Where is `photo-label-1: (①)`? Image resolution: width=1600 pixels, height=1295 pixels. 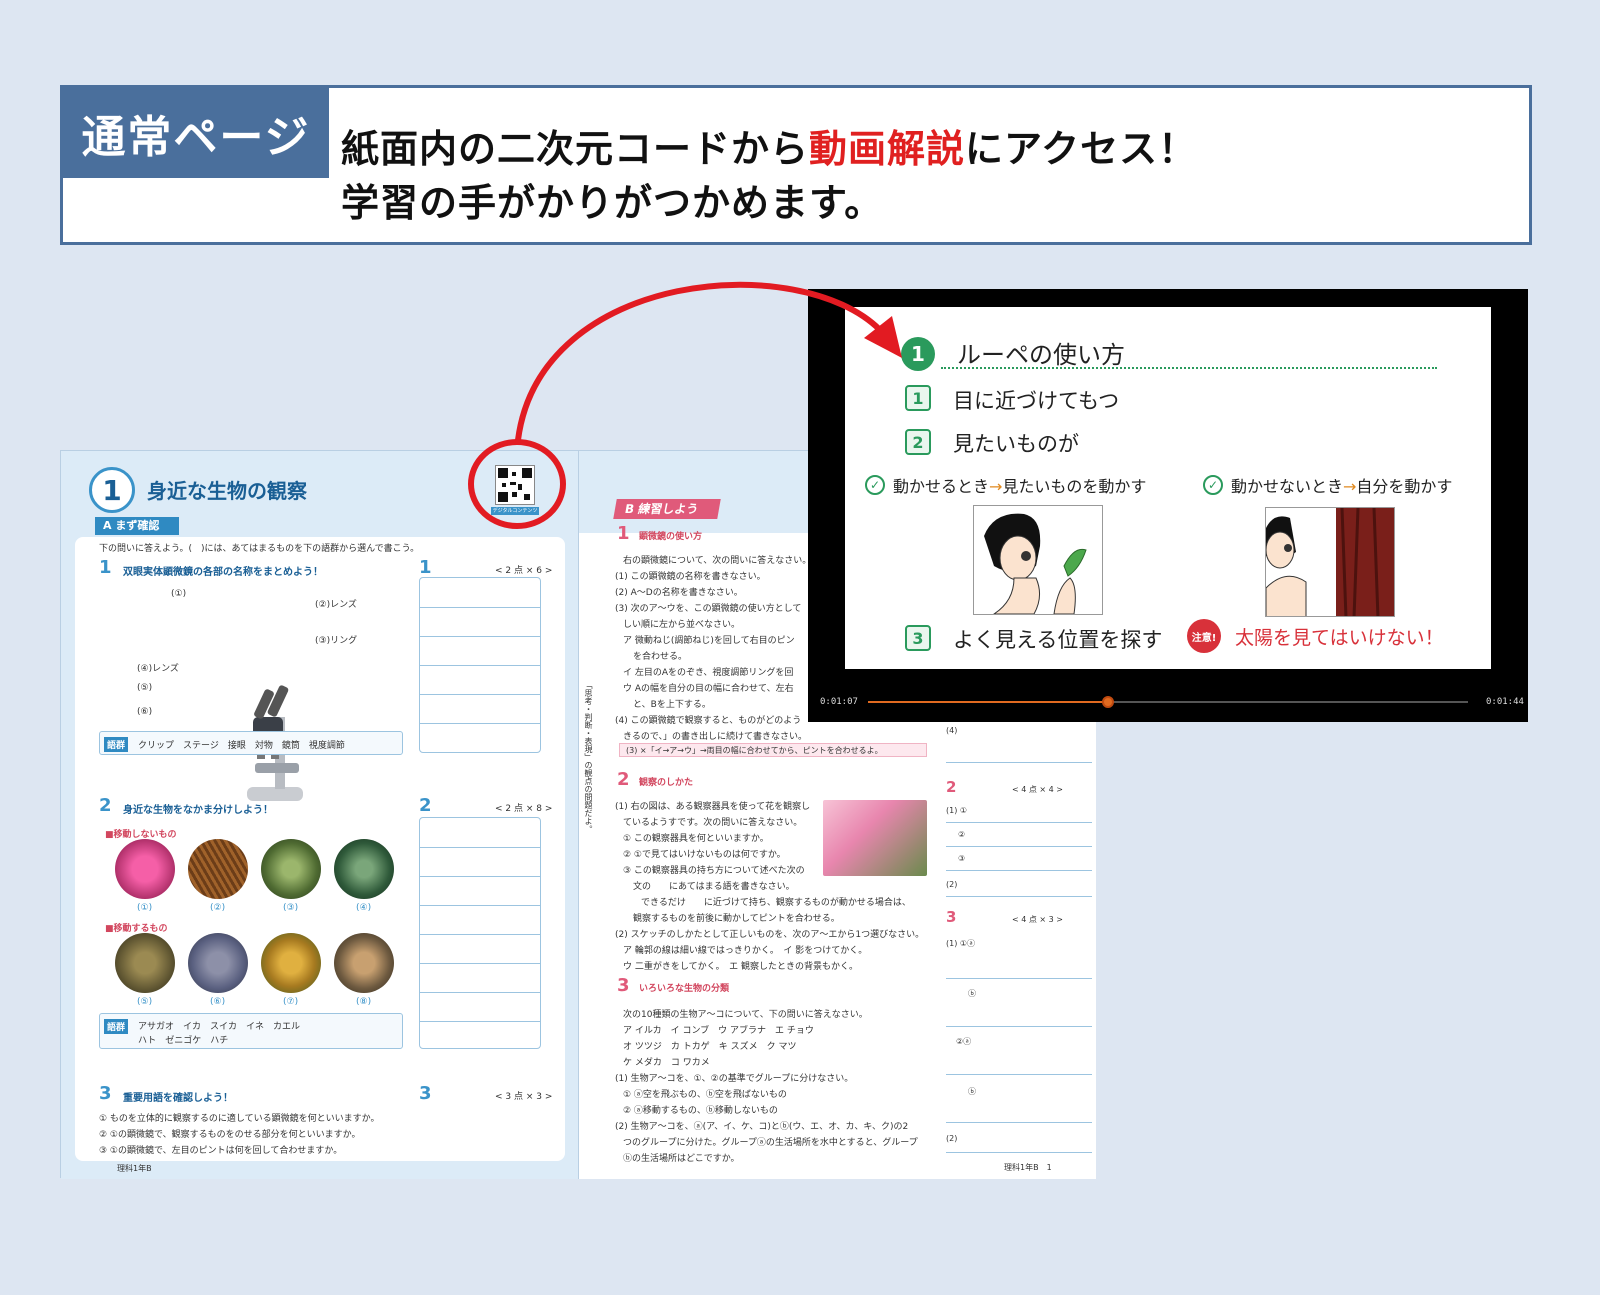
photo-label-1: (①) is located at coordinates (145, 908).